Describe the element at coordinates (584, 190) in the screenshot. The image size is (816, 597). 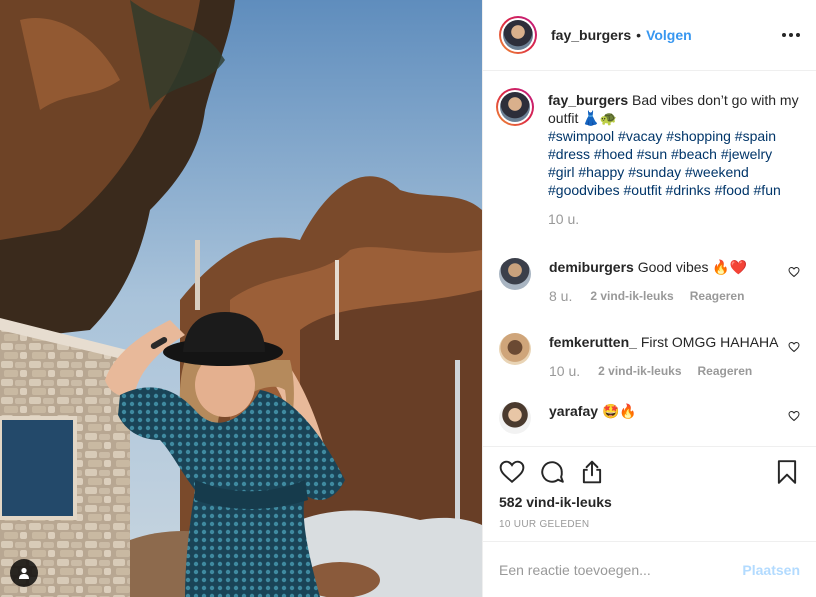
I see `hashtag-link: #goodvibes` at that location.